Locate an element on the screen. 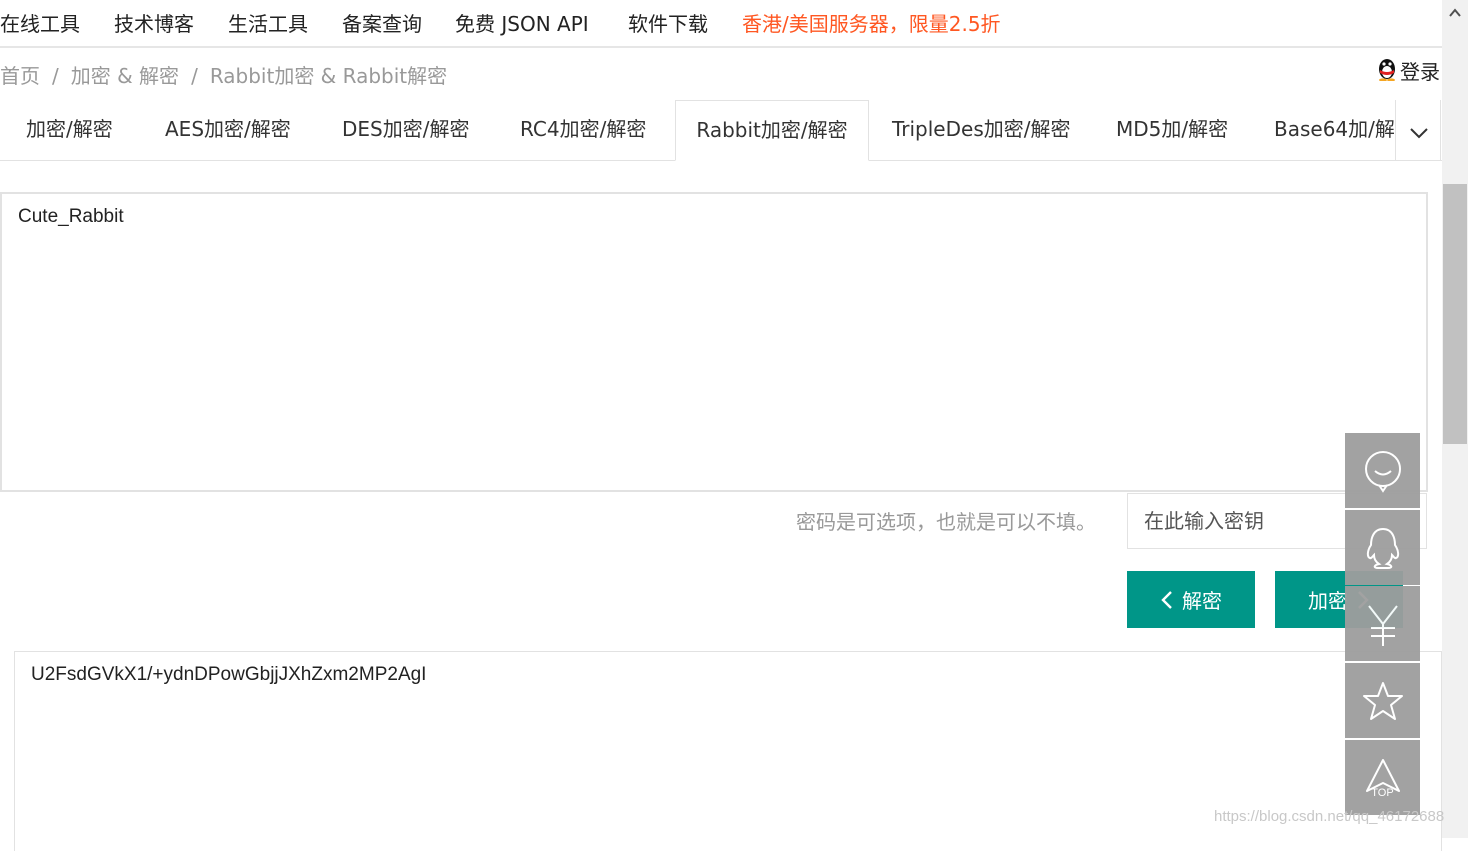 The width and height of the screenshot is (1468, 851). donate-button is located at coordinates (1382, 623).